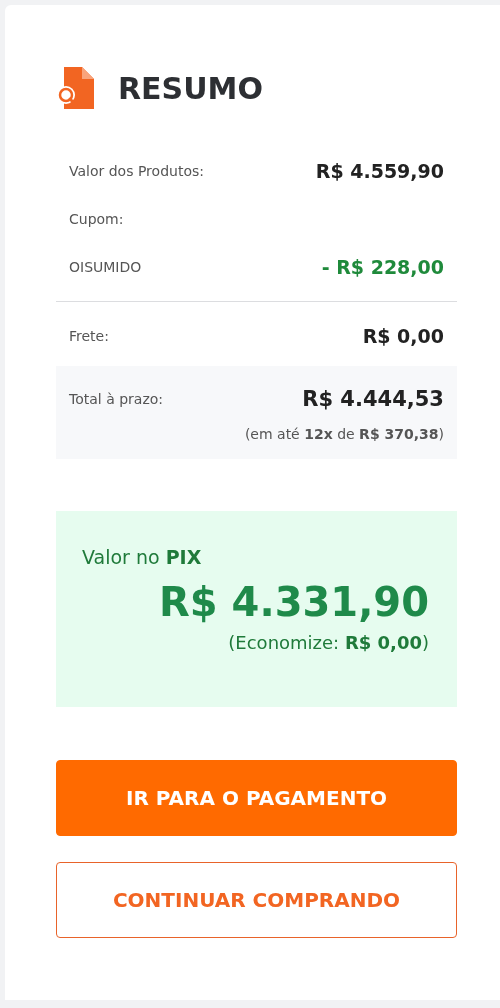  Describe the element at coordinates (190, 88) in the screenshot. I see `summary-title: RESUMO` at that location.